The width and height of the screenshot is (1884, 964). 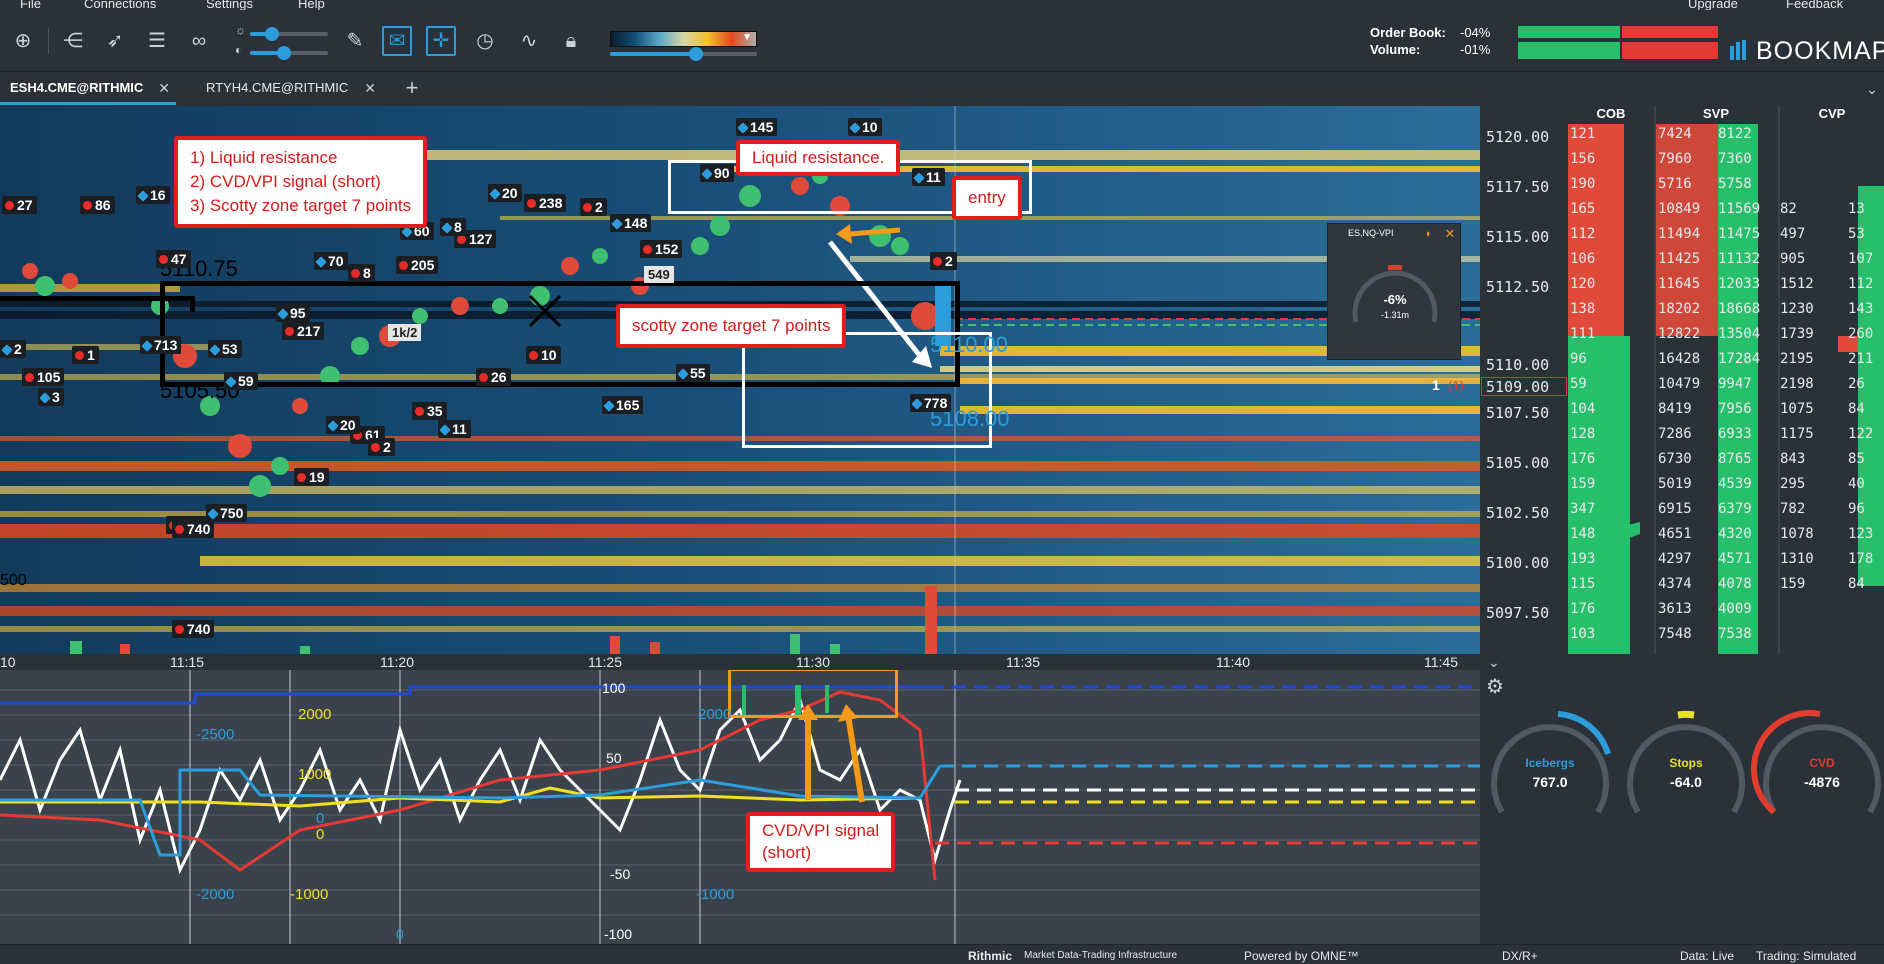 What do you see at coordinates (1518, 563) in the screenshot?
I see `price-label: 5100.00` at bounding box center [1518, 563].